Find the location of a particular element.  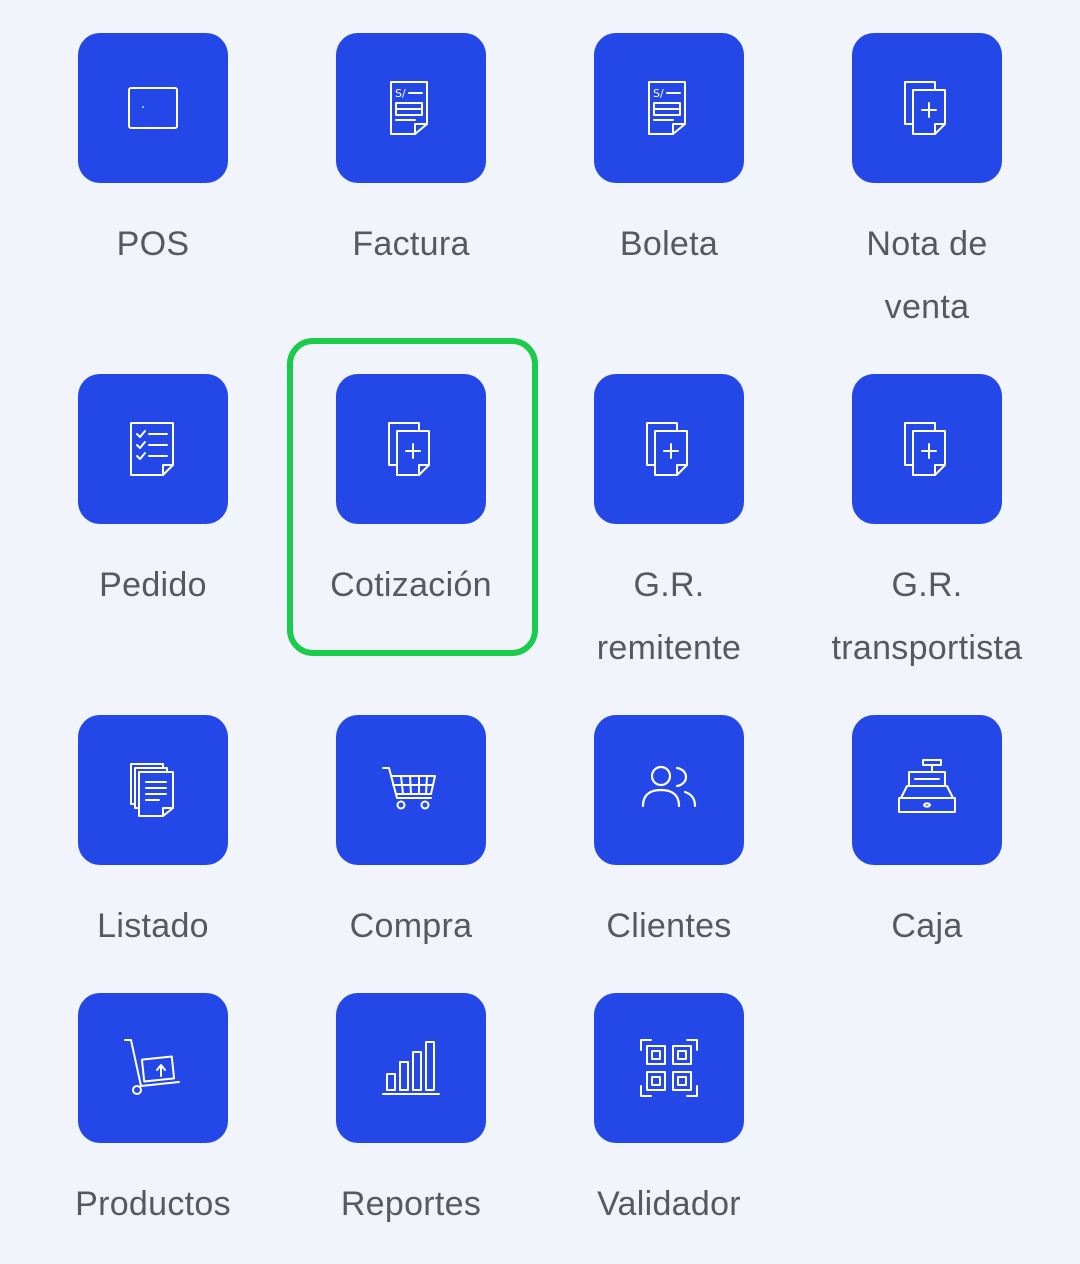

menu-item-label: G.R. transportista is located at coordinates (927, 616).